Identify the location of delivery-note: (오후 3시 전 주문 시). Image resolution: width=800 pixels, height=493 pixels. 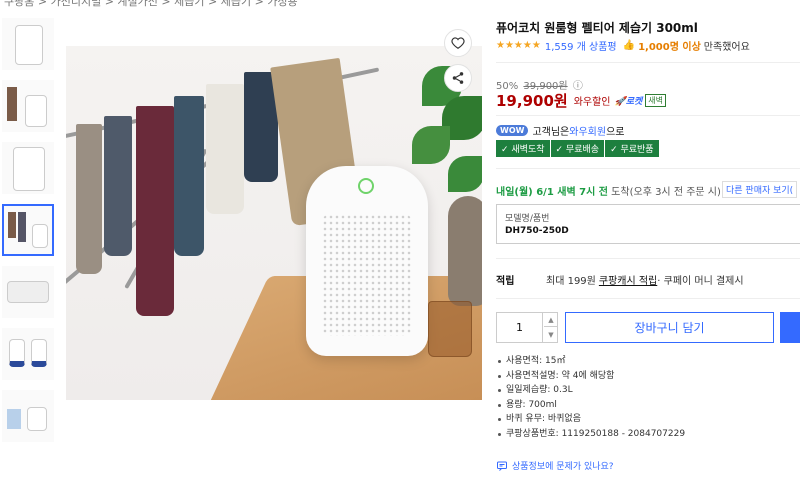
(675, 192).